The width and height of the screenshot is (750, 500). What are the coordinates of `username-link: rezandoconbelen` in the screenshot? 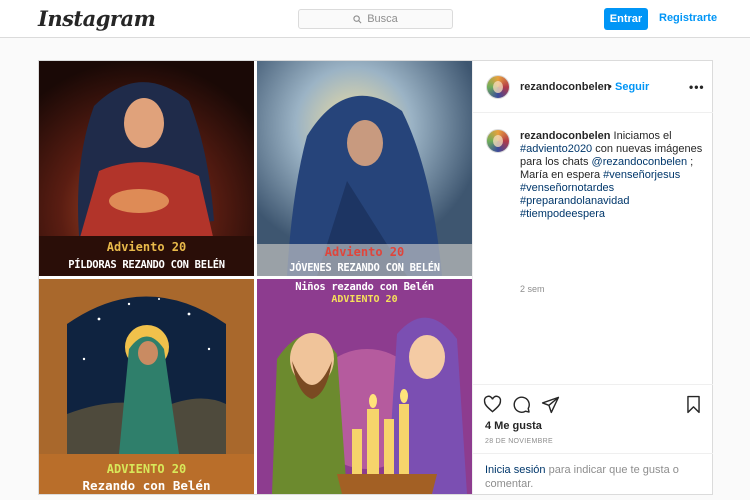 It's located at (565, 87).